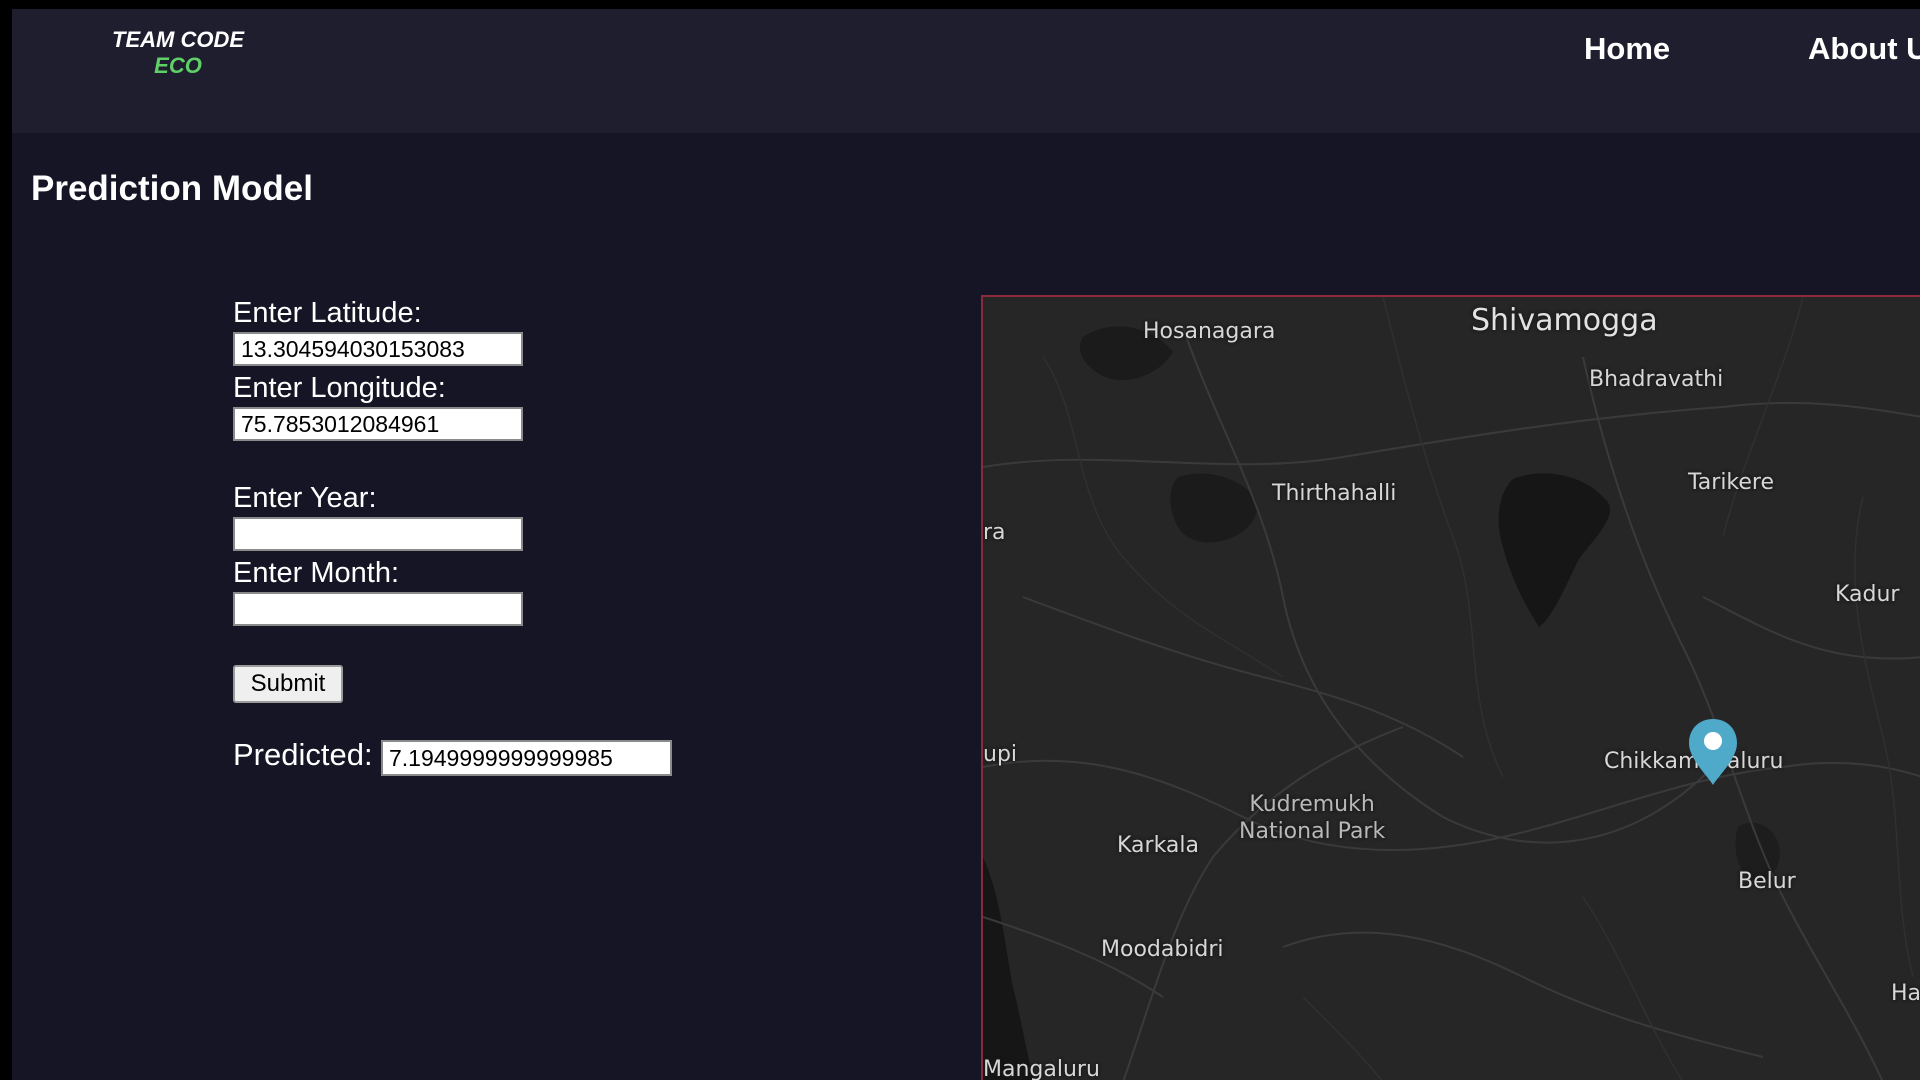 This screenshot has height=1080, width=1920. Describe the element at coordinates (1209, 331) in the screenshot. I see `map-label-hosanagara: Hosanagara` at that location.